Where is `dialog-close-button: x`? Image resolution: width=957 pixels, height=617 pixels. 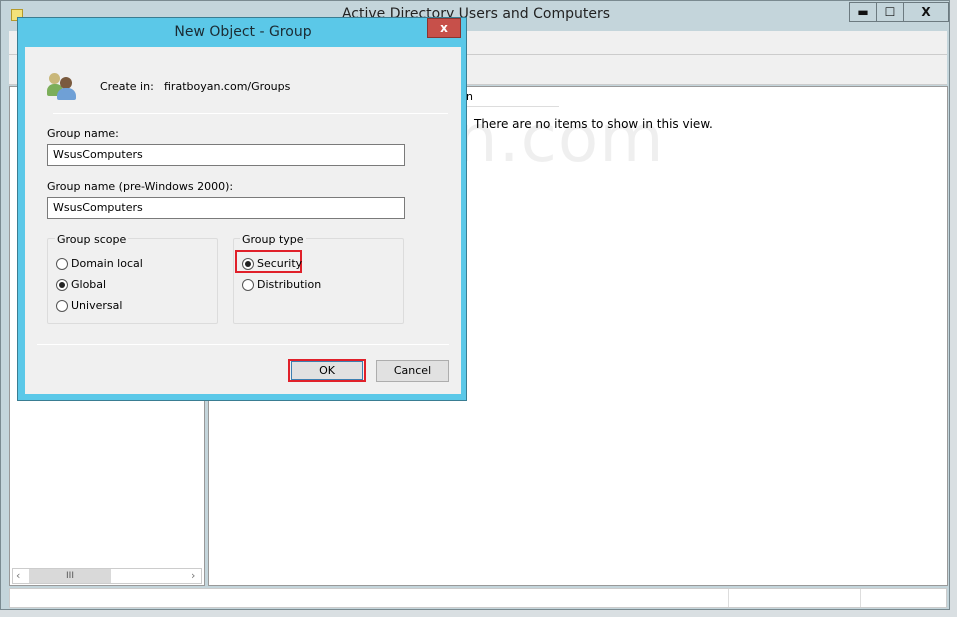
dialog-close-button: x is located at coordinates (444, 28).